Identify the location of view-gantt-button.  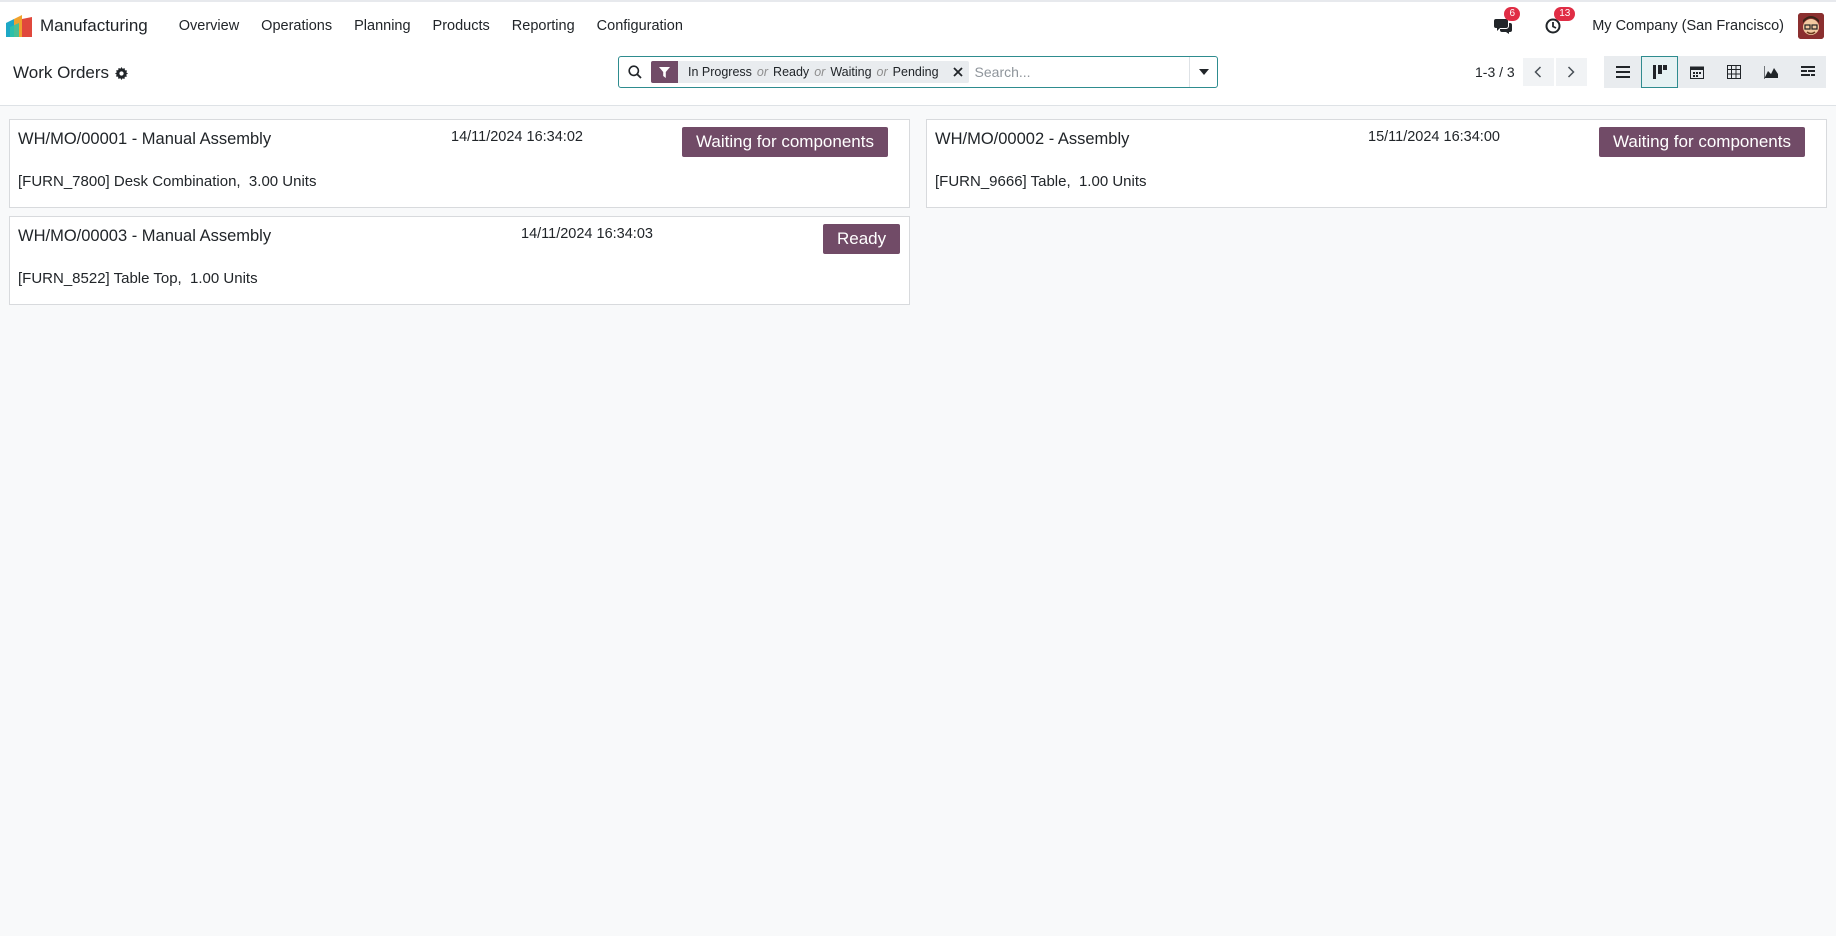
(1807, 72).